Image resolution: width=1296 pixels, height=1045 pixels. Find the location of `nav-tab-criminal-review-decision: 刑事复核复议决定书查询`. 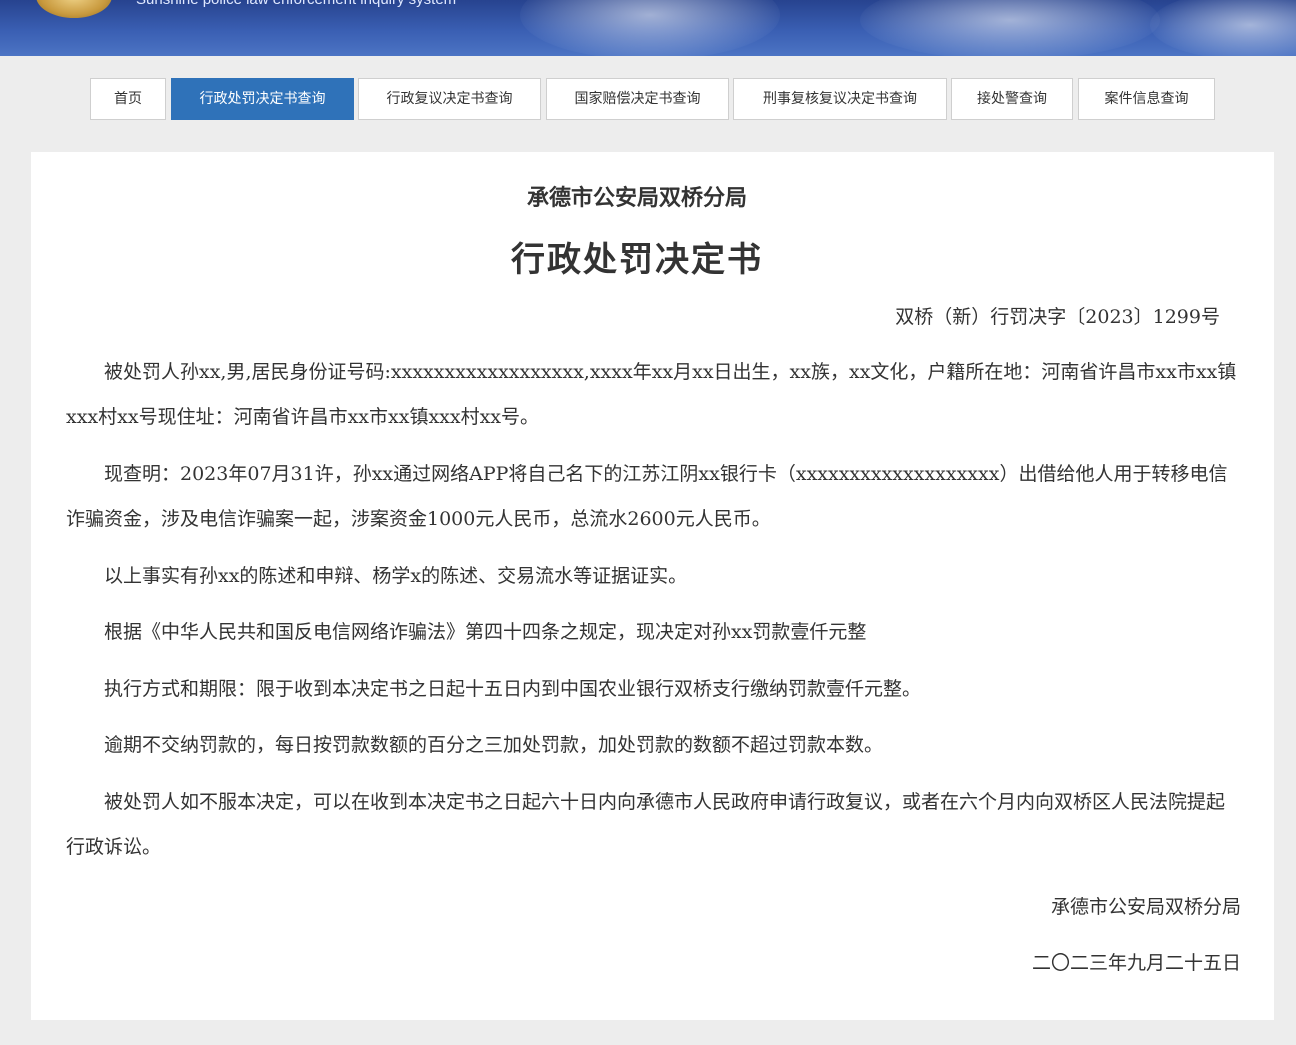

nav-tab-criminal-review-decision: 刑事复核复议决定书查询 is located at coordinates (840, 99).